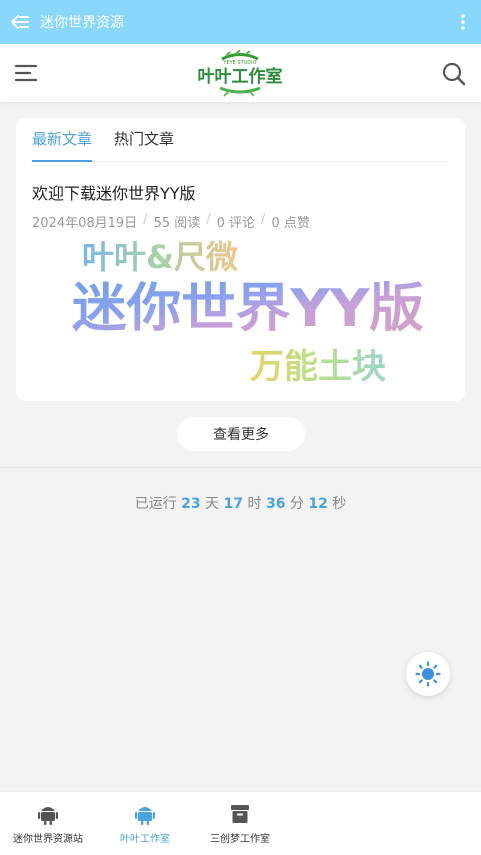  I want to click on article-likes: 0 点赞, so click(290, 223).